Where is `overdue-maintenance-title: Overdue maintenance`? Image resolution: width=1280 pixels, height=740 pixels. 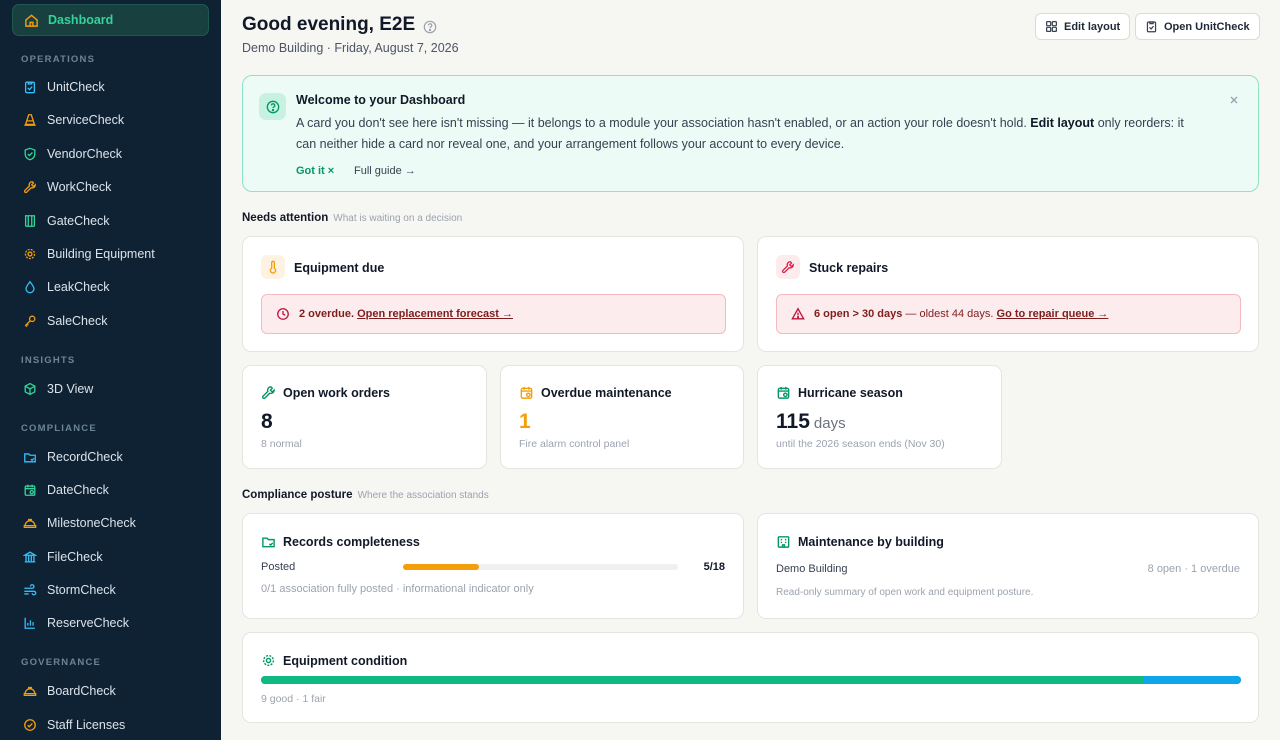
overdue-maintenance-title: Overdue maintenance is located at coordinates (606, 393).